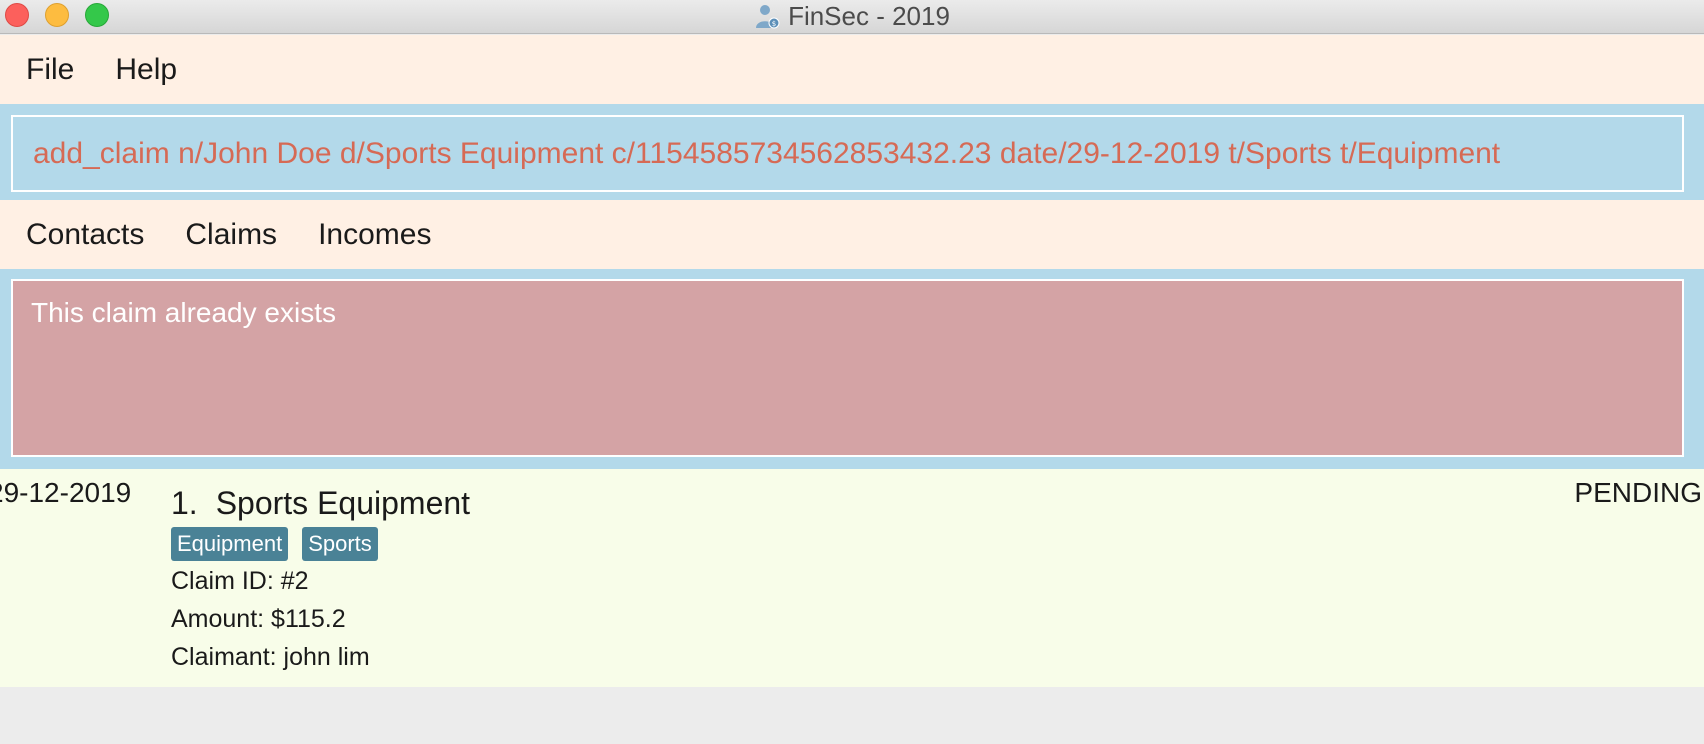  I want to click on menu-bar: File Help, so click(852, 69).